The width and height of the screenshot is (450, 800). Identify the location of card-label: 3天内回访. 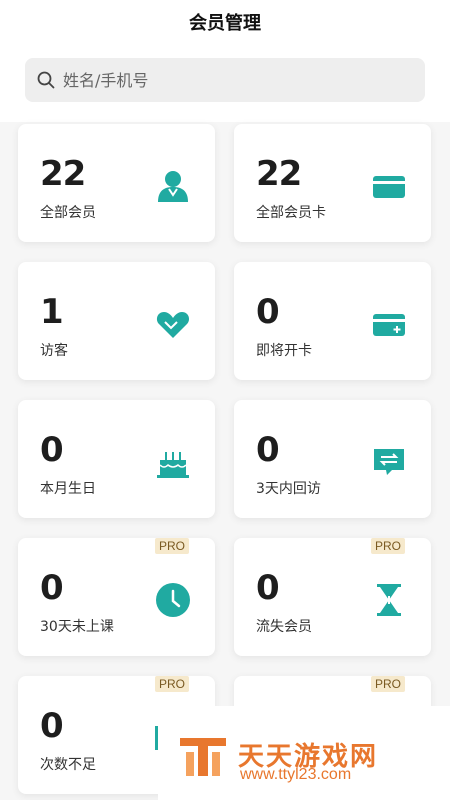
(288, 489).